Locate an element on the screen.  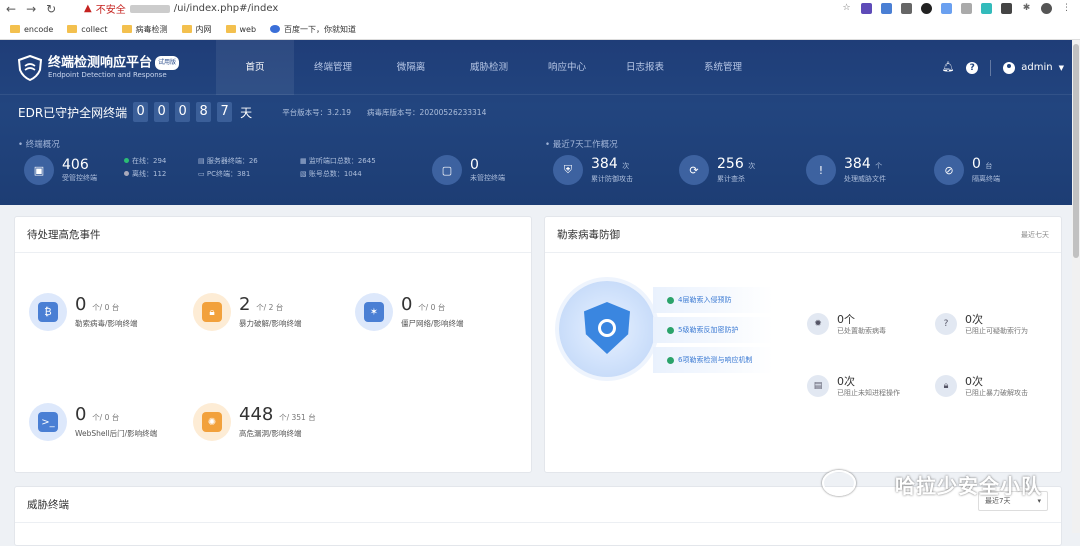
layer-item: 5级勒索反加密防护 is located at coordinates (713, 330).